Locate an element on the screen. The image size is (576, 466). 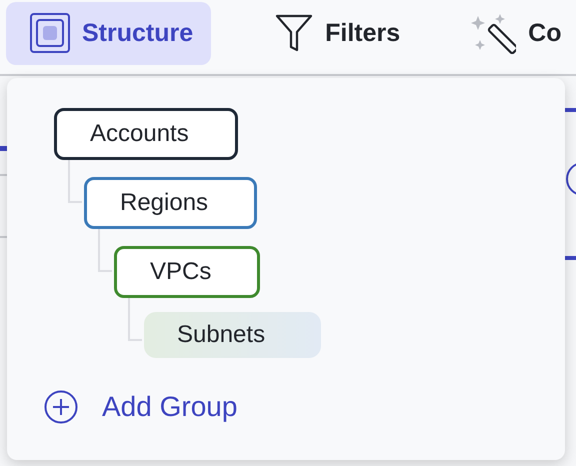
add-group-button: Add Group is located at coordinates (141, 407).